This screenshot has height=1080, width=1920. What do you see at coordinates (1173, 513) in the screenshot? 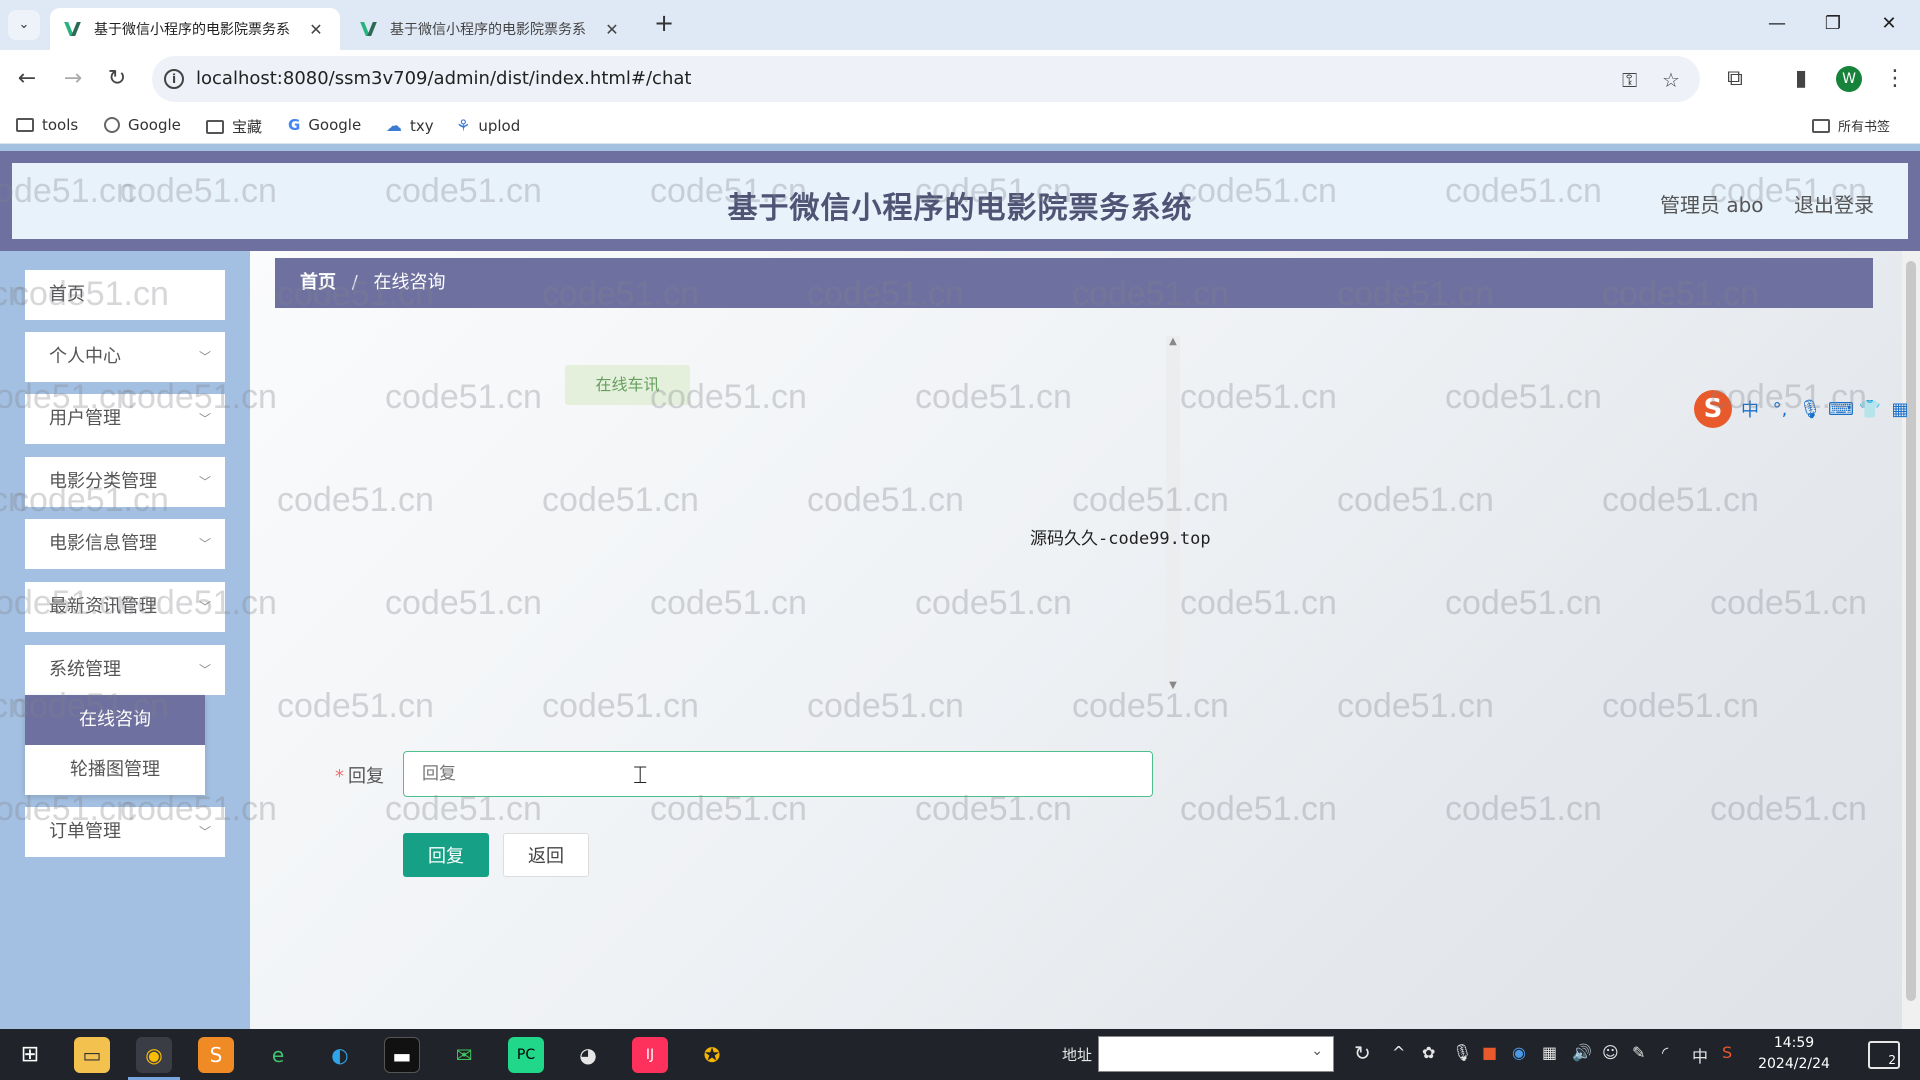
I see `chat-scrollbar: ▲ ▼` at bounding box center [1173, 513].